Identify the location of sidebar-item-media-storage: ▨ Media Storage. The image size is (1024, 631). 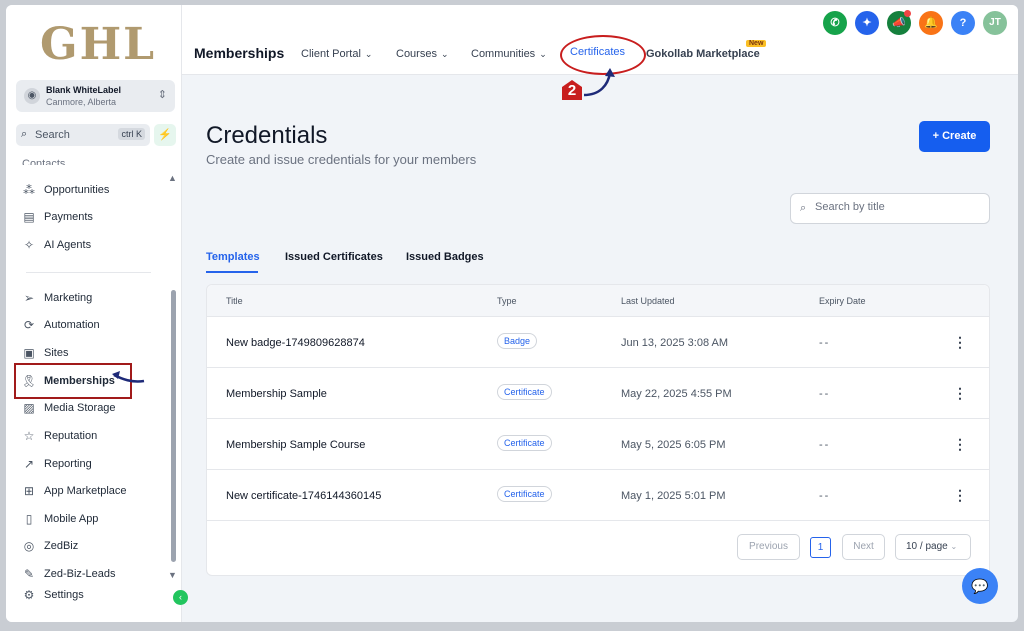
(93, 408).